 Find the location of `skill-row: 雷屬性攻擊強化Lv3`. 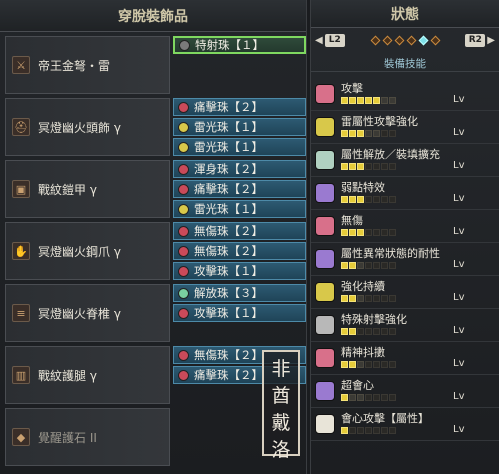

skill-row: 雷屬性攻擊強化Lv3 is located at coordinates (406, 127).